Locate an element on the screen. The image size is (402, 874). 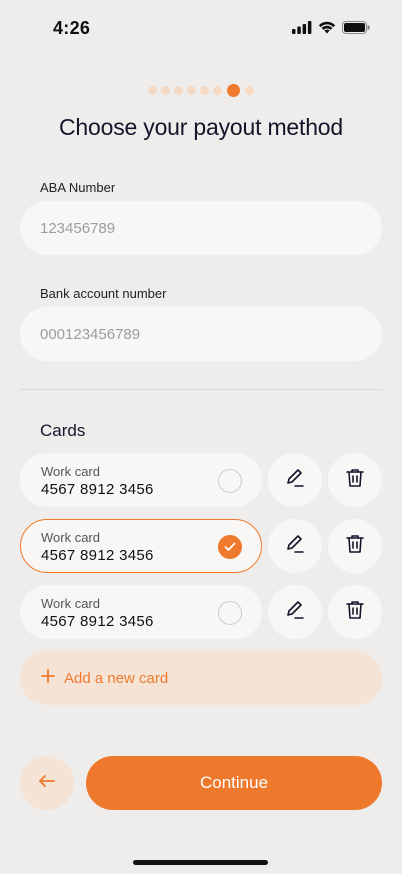
home-indicator is located at coordinates (200, 862).